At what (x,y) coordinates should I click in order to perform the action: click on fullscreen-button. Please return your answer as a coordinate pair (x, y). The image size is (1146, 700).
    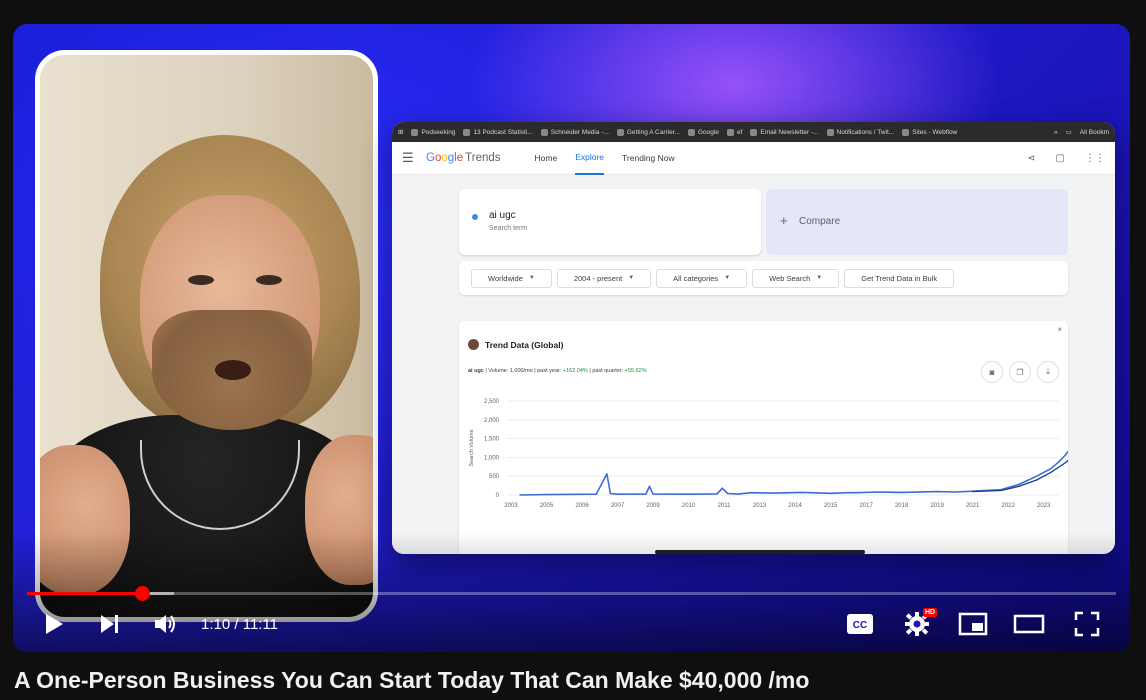
    Looking at the image, I should click on (1087, 624).